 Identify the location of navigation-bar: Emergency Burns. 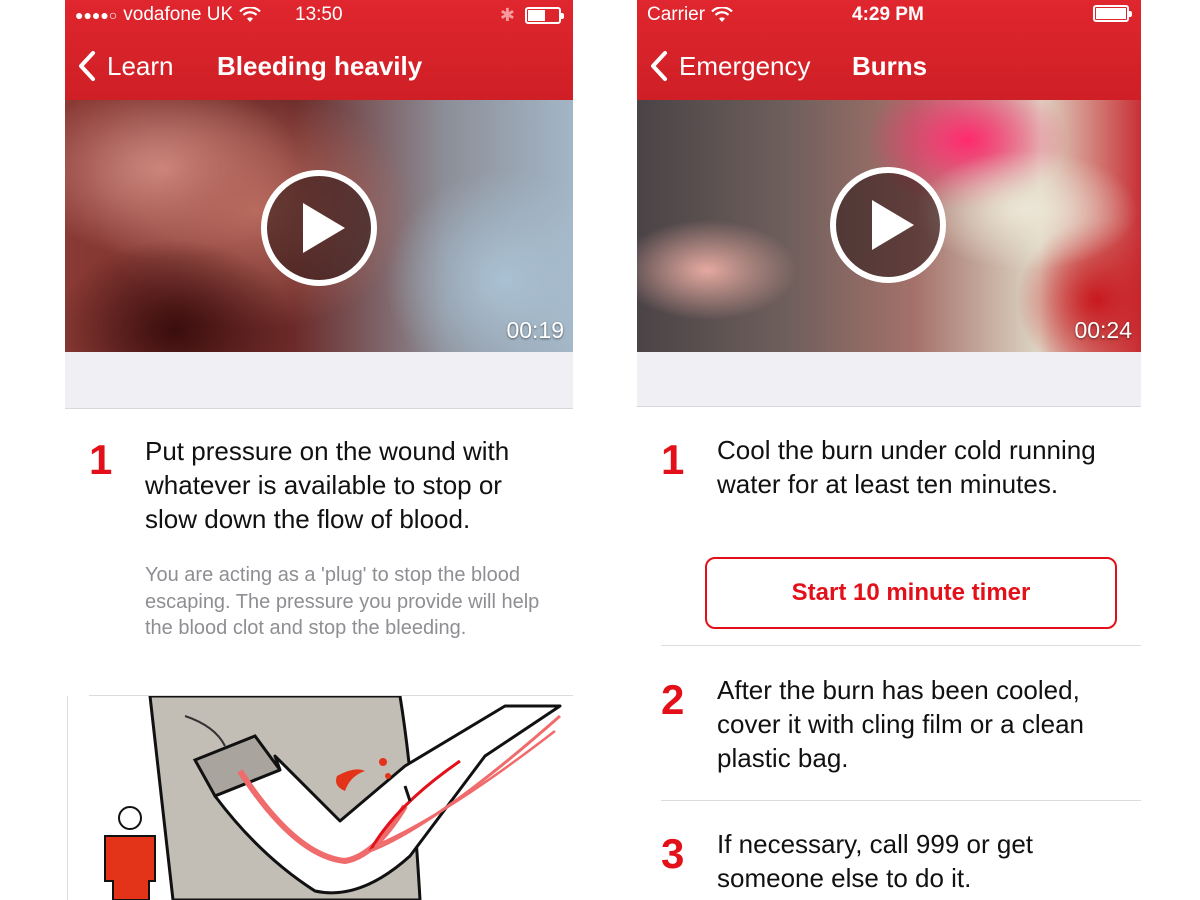
(889, 66).